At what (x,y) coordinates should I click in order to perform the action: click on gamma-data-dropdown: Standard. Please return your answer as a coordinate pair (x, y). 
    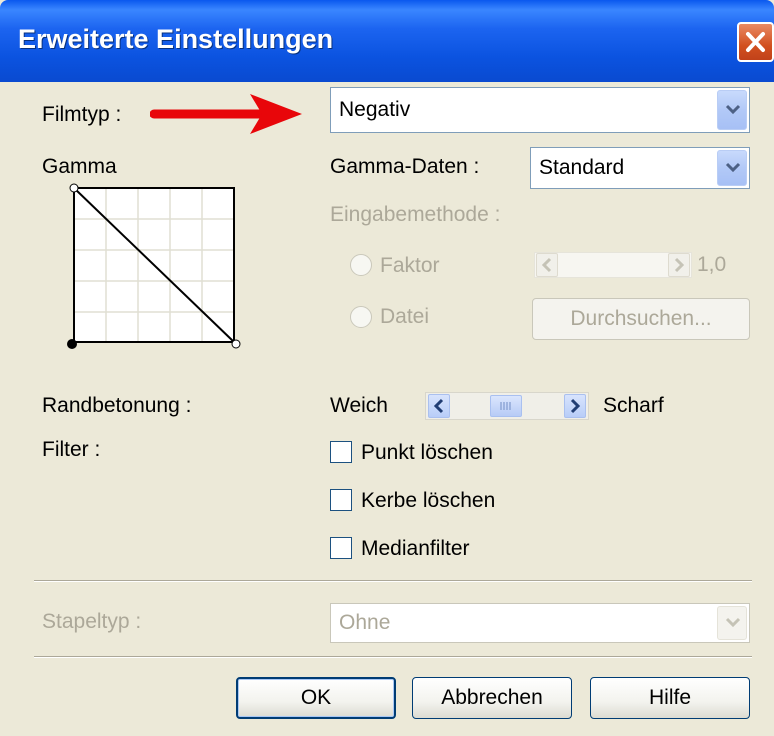
    Looking at the image, I should click on (640, 168).